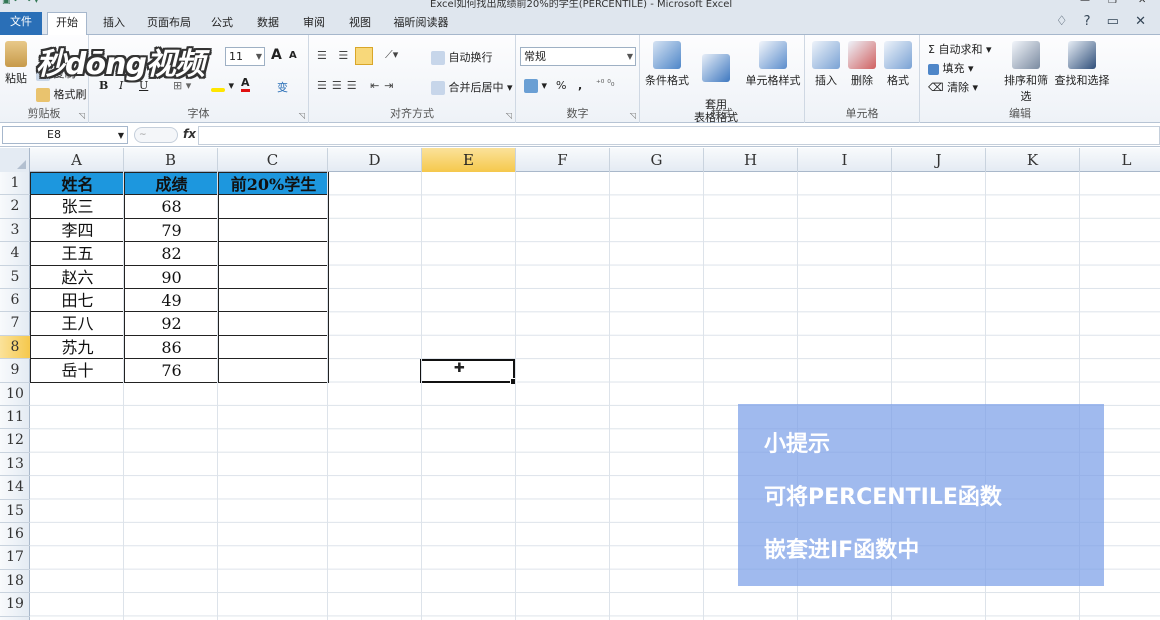 The width and height of the screenshot is (1160, 620). What do you see at coordinates (421, 24) in the screenshot?
I see `tab-foxit-reader: 福昕阅读器` at bounding box center [421, 24].